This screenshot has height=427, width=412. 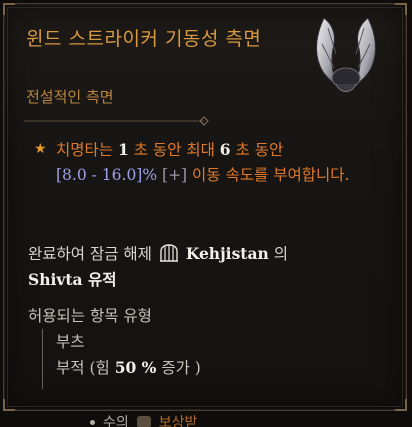 I want to click on gate-icon, so click(x=168, y=253).